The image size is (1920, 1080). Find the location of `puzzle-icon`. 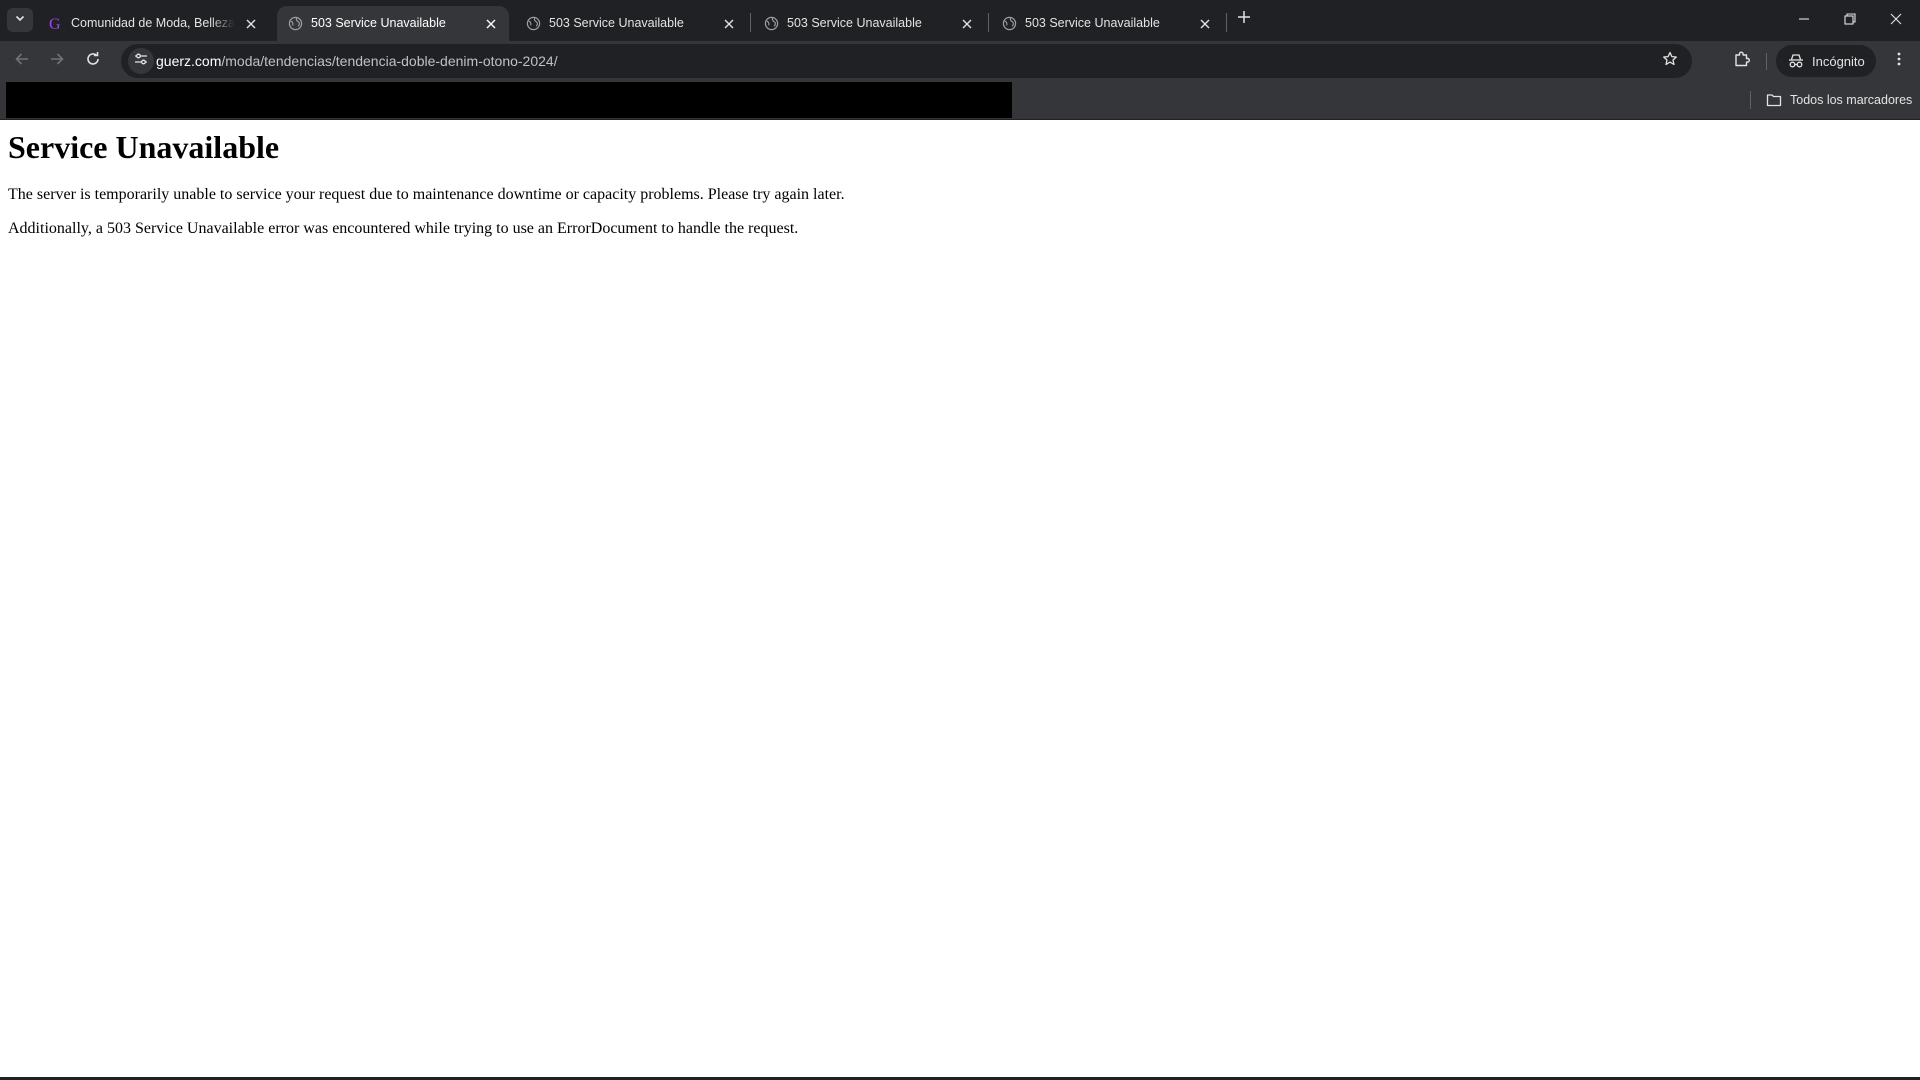

puzzle-icon is located at coordinates (1742, 61).